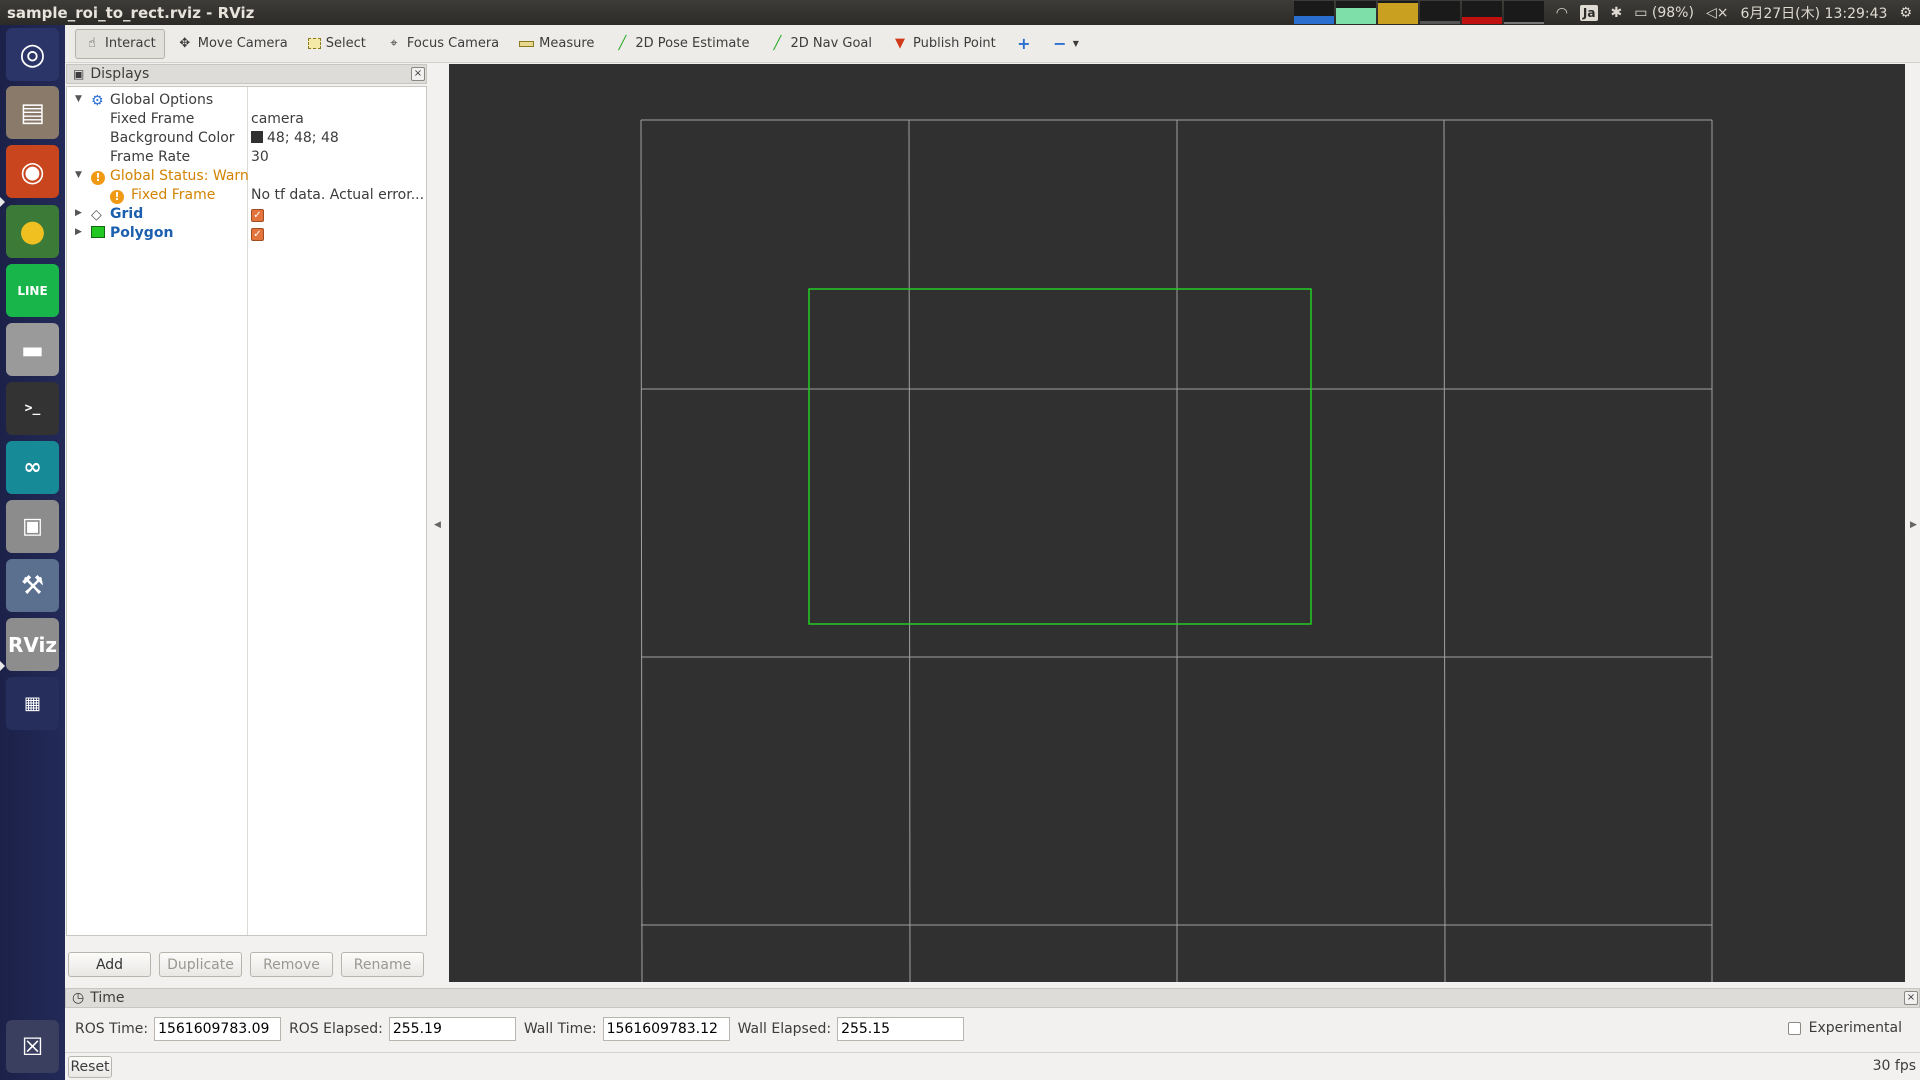 The image size is (1920, 1080). Describe the element at coordinates (437, 525) in the screenshot. I see `collapse-left-icon: ◀` at that location.